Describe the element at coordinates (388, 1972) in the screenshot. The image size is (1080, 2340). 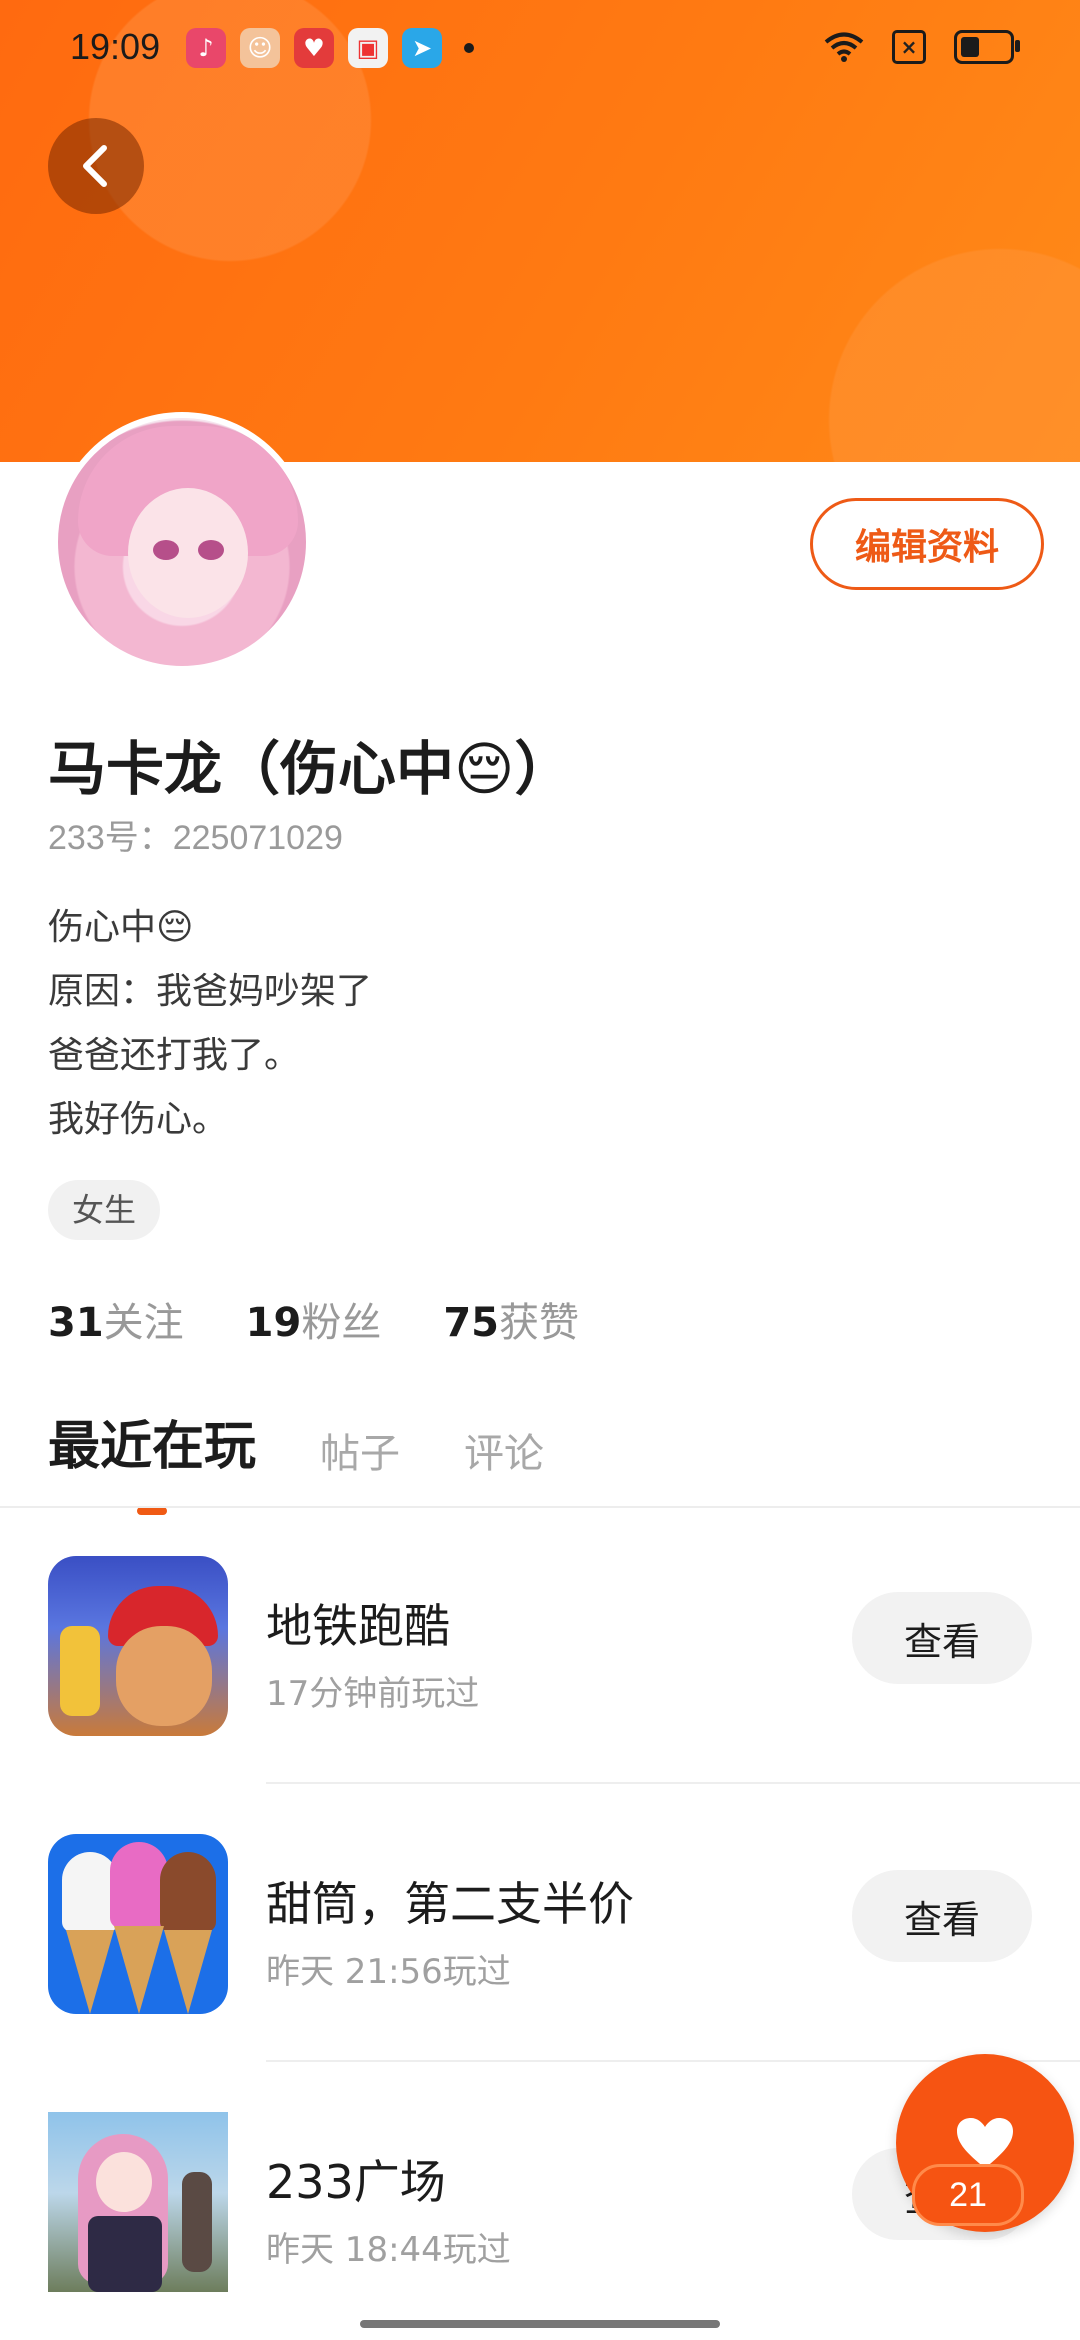
I see `game-last-played: 昨天 21:56玩过` at that location.